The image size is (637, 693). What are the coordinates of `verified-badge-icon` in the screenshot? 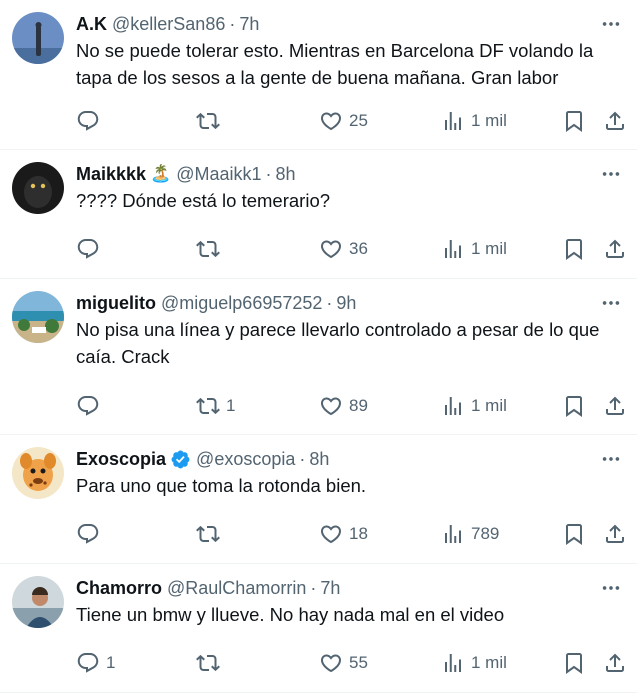 It's located at (180, 459).